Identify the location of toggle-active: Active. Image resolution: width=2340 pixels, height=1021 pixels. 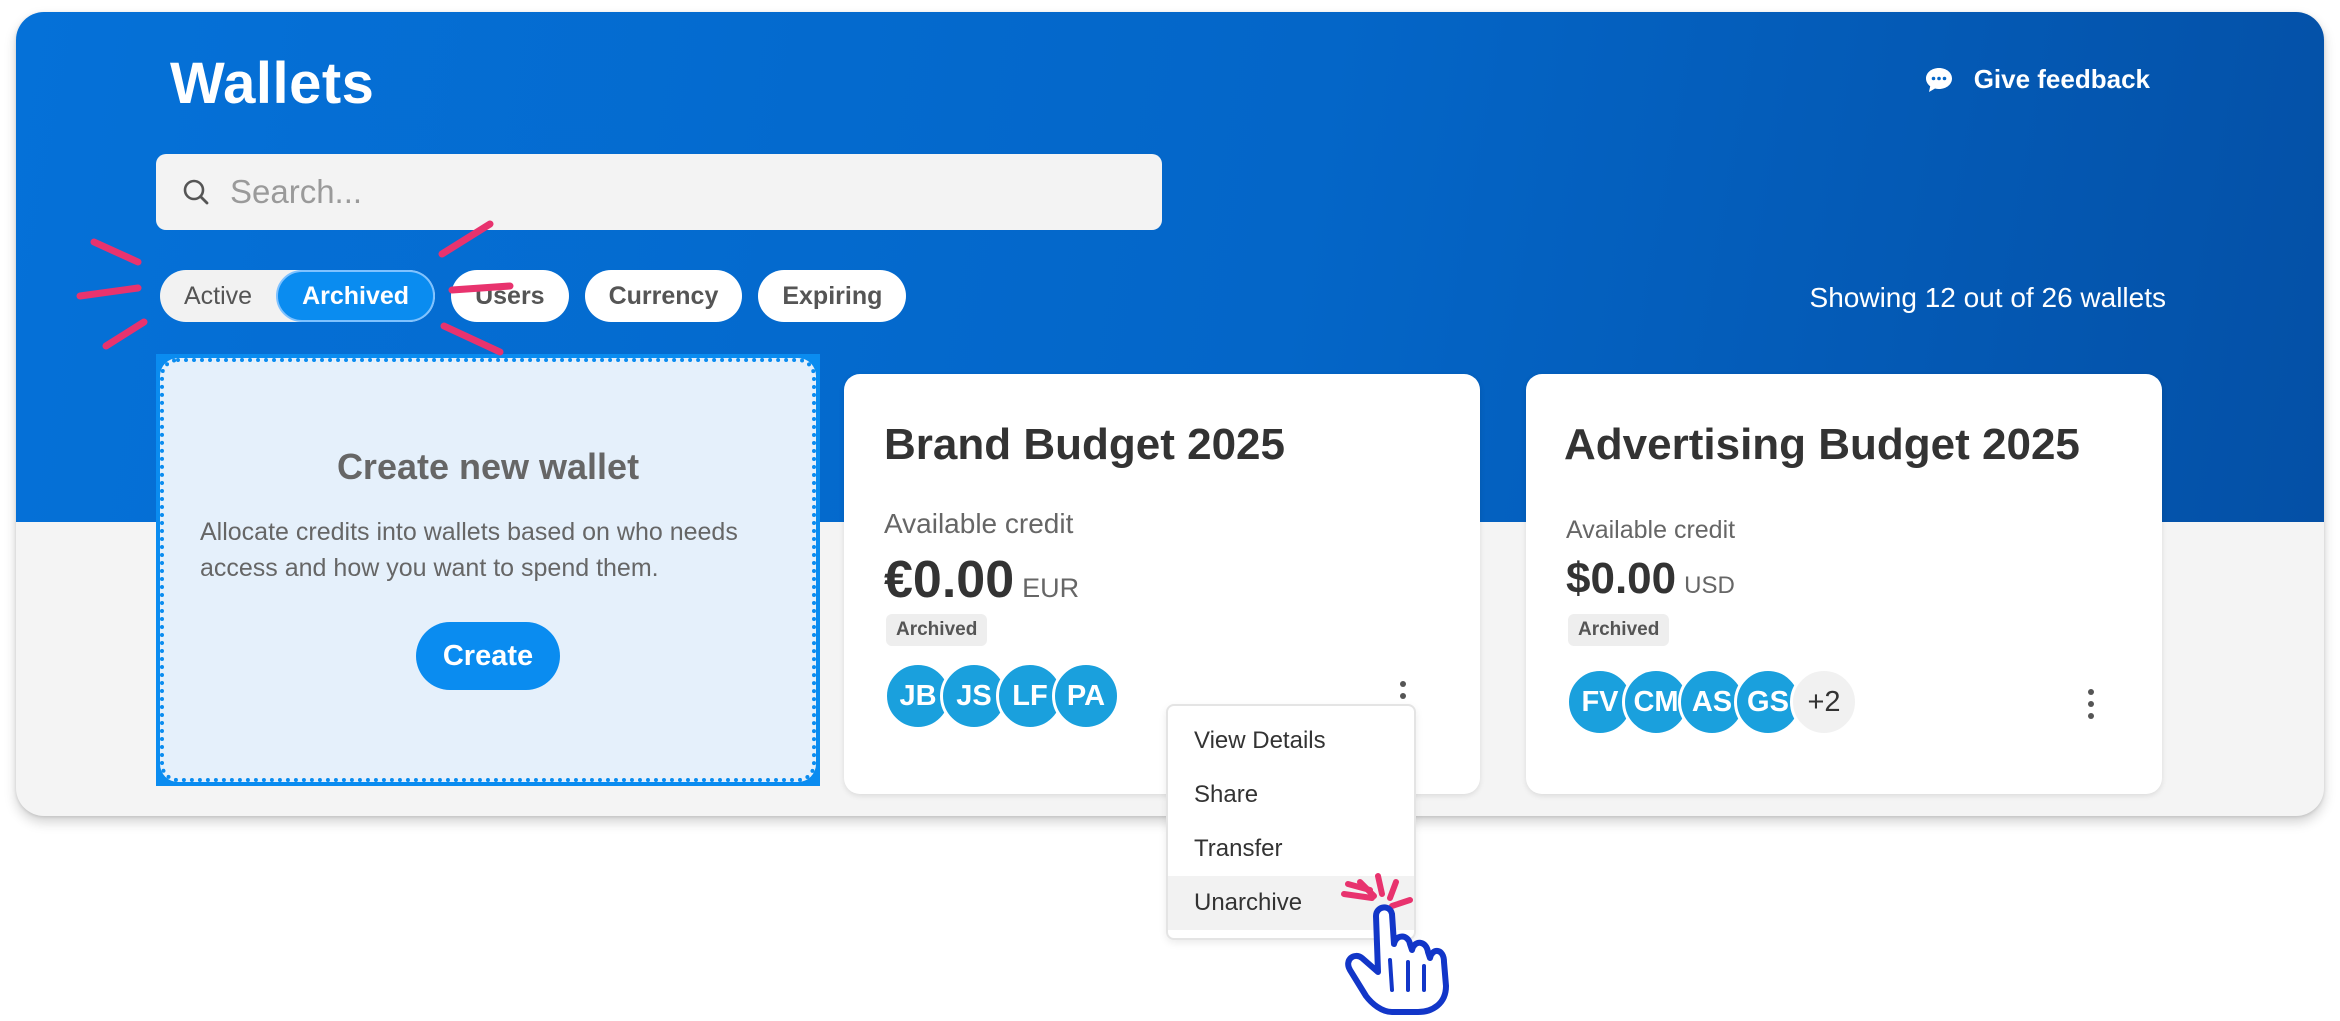
(218, 296).